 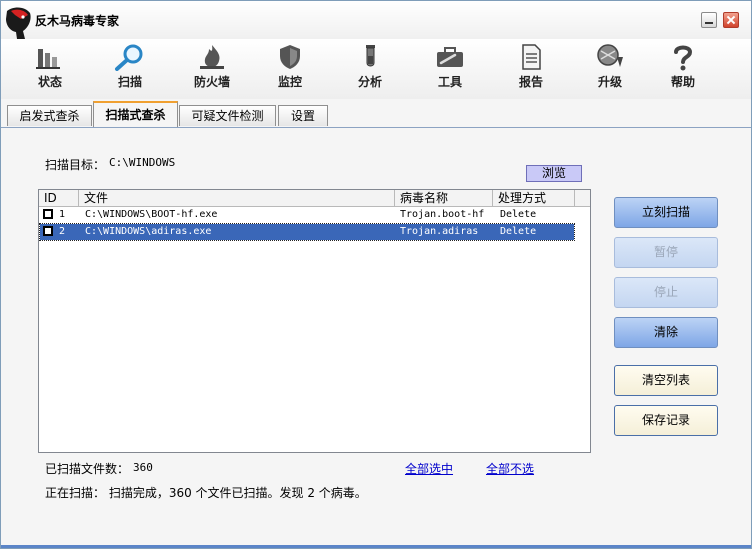 I want to click on tab-scan: 扫描式查杀, so click(x=135, y=114).